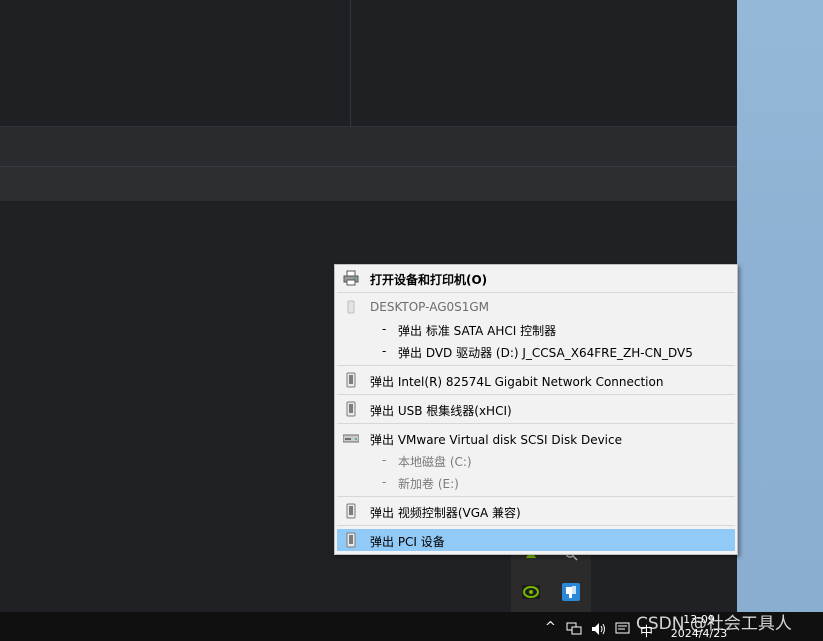 The height and width of the screenshot is (641, 823). What do you see at coordinates (552, 460) in the screenshot?
I see `submenu-item-disk-c: - 本地磁盘 (C:)` at bounding box center [552, 460].